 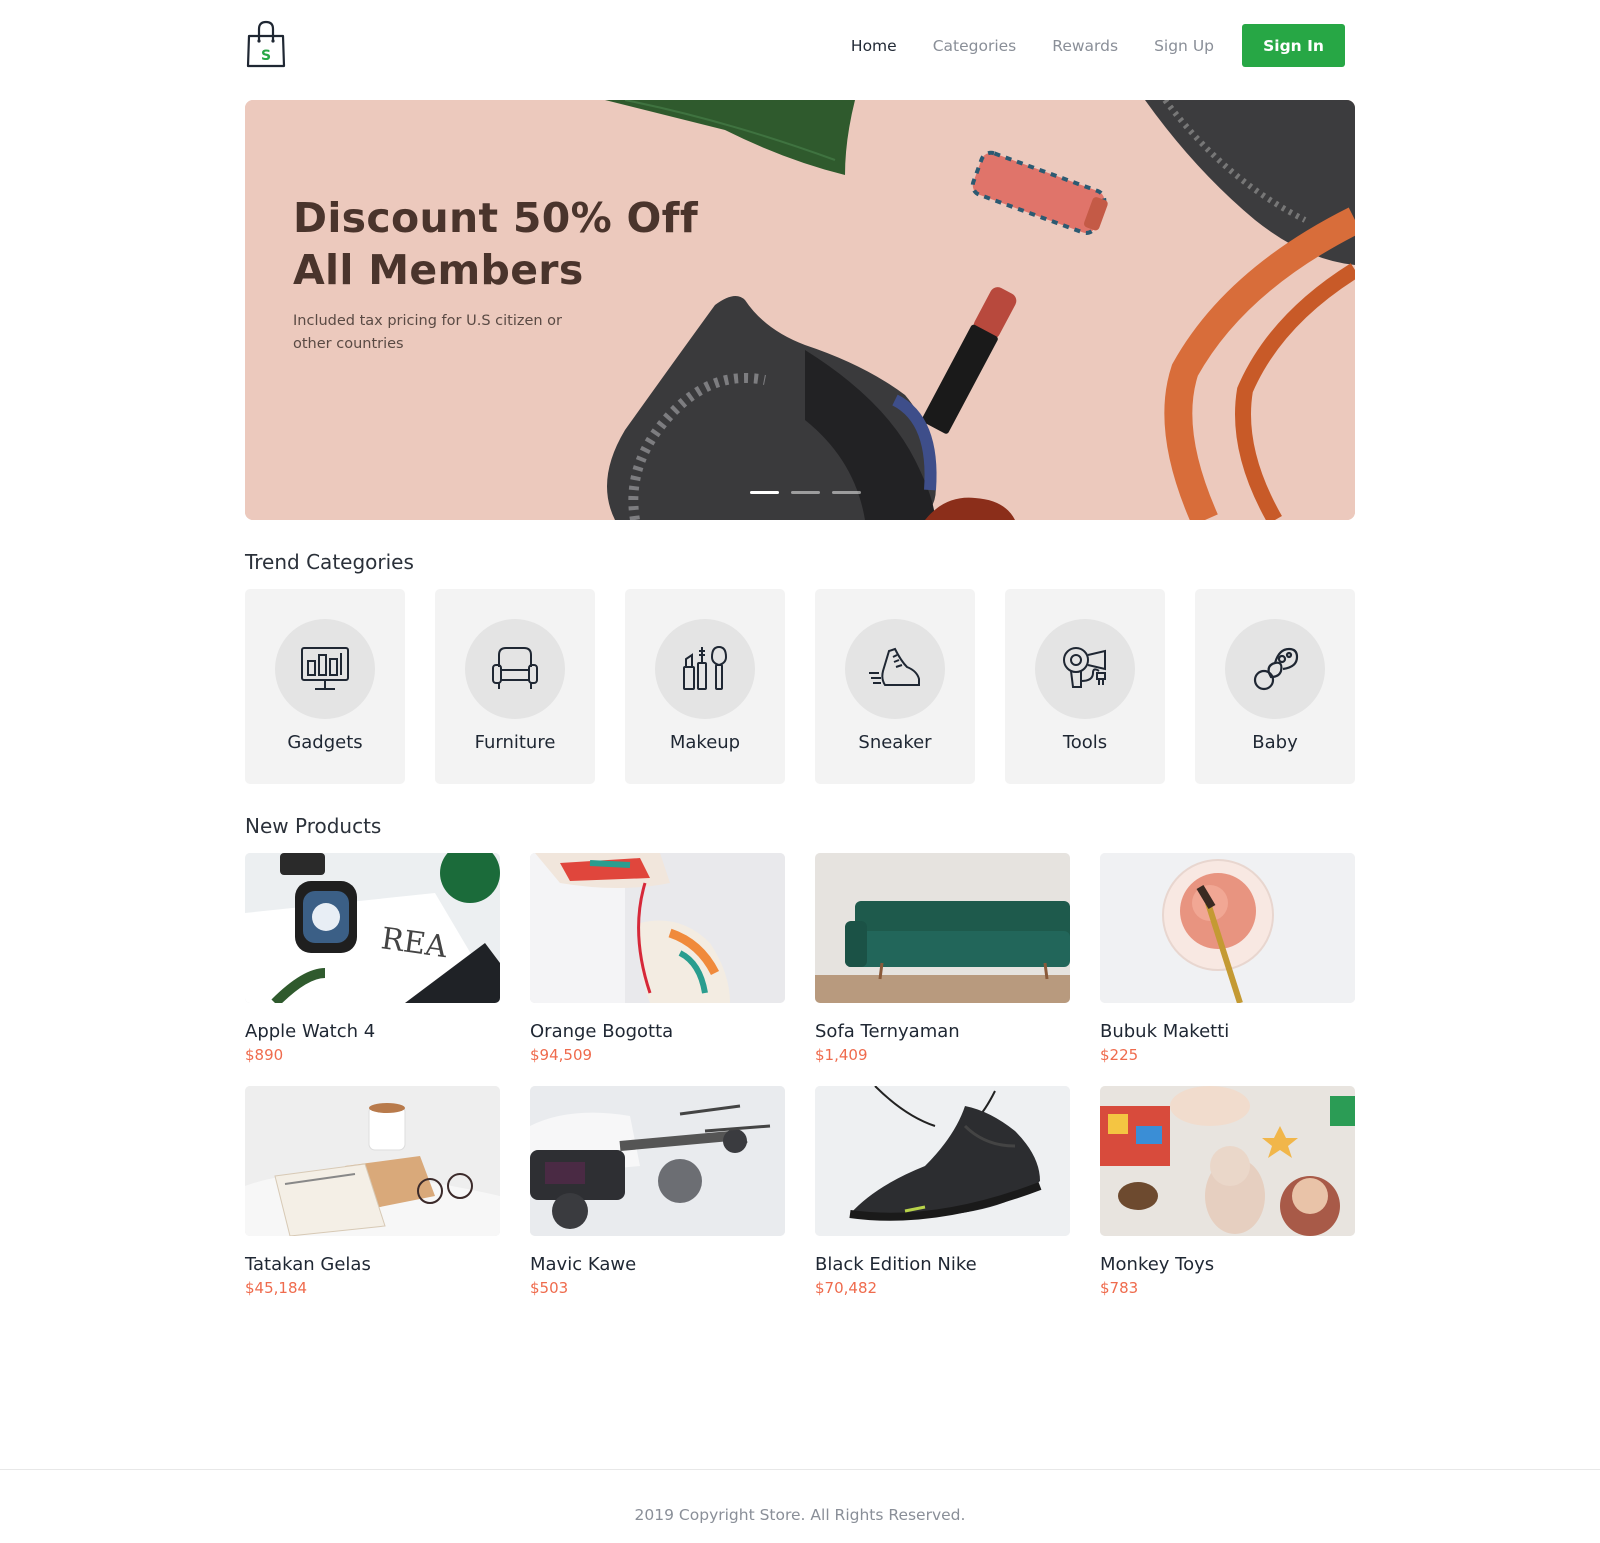 I want to click on product-price: $225, so click(x=1119, y=1055).